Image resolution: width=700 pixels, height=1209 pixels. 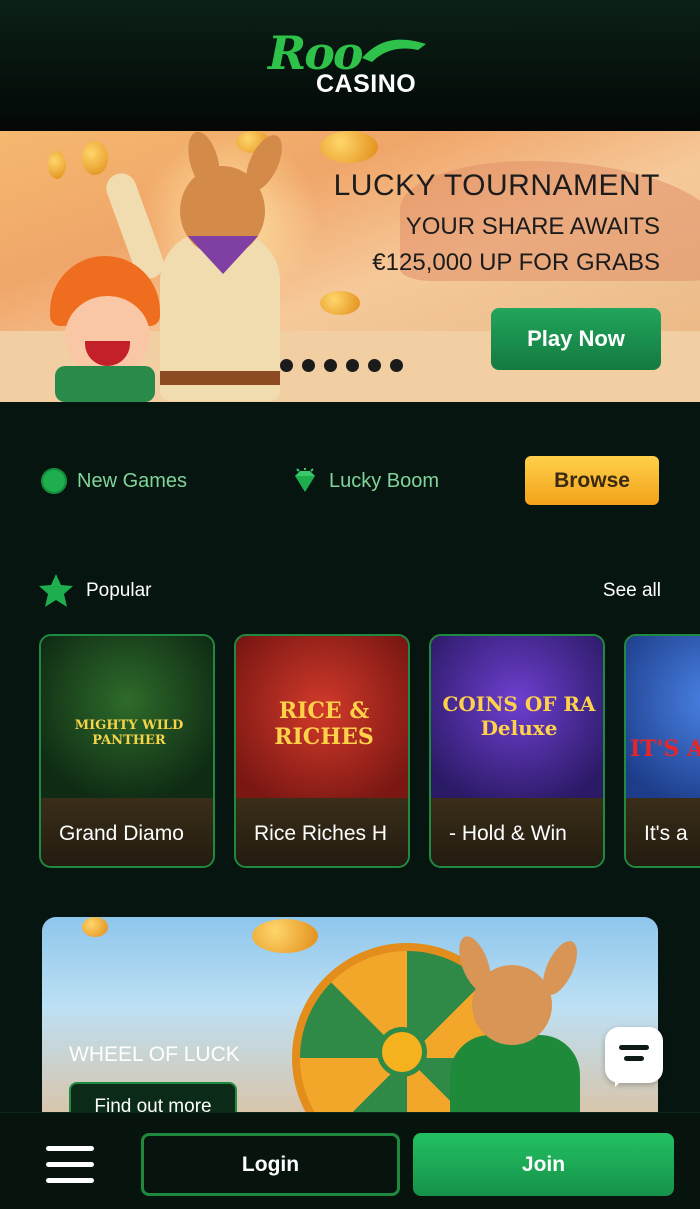 What do you see at coordinates (576, 339) in the screenshot?
I see `play-now-button: Play Now` at bounding box center [576, 339].